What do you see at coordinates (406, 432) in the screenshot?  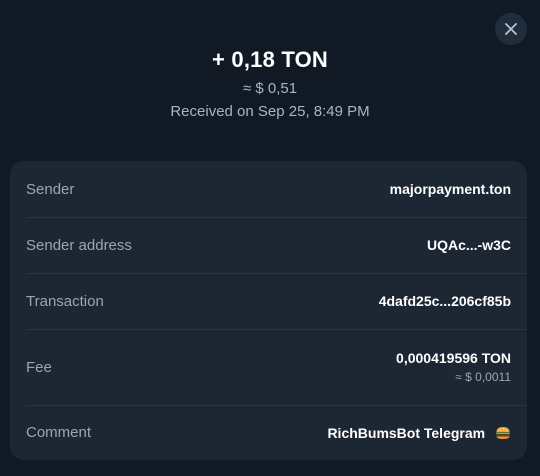 I see `comment-value: RichBumsBot Telegram` at bounding box center [406, 432].